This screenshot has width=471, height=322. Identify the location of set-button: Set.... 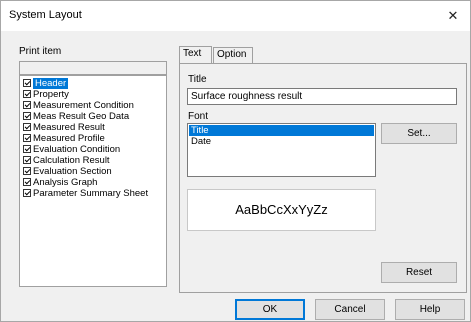
(419, 133).